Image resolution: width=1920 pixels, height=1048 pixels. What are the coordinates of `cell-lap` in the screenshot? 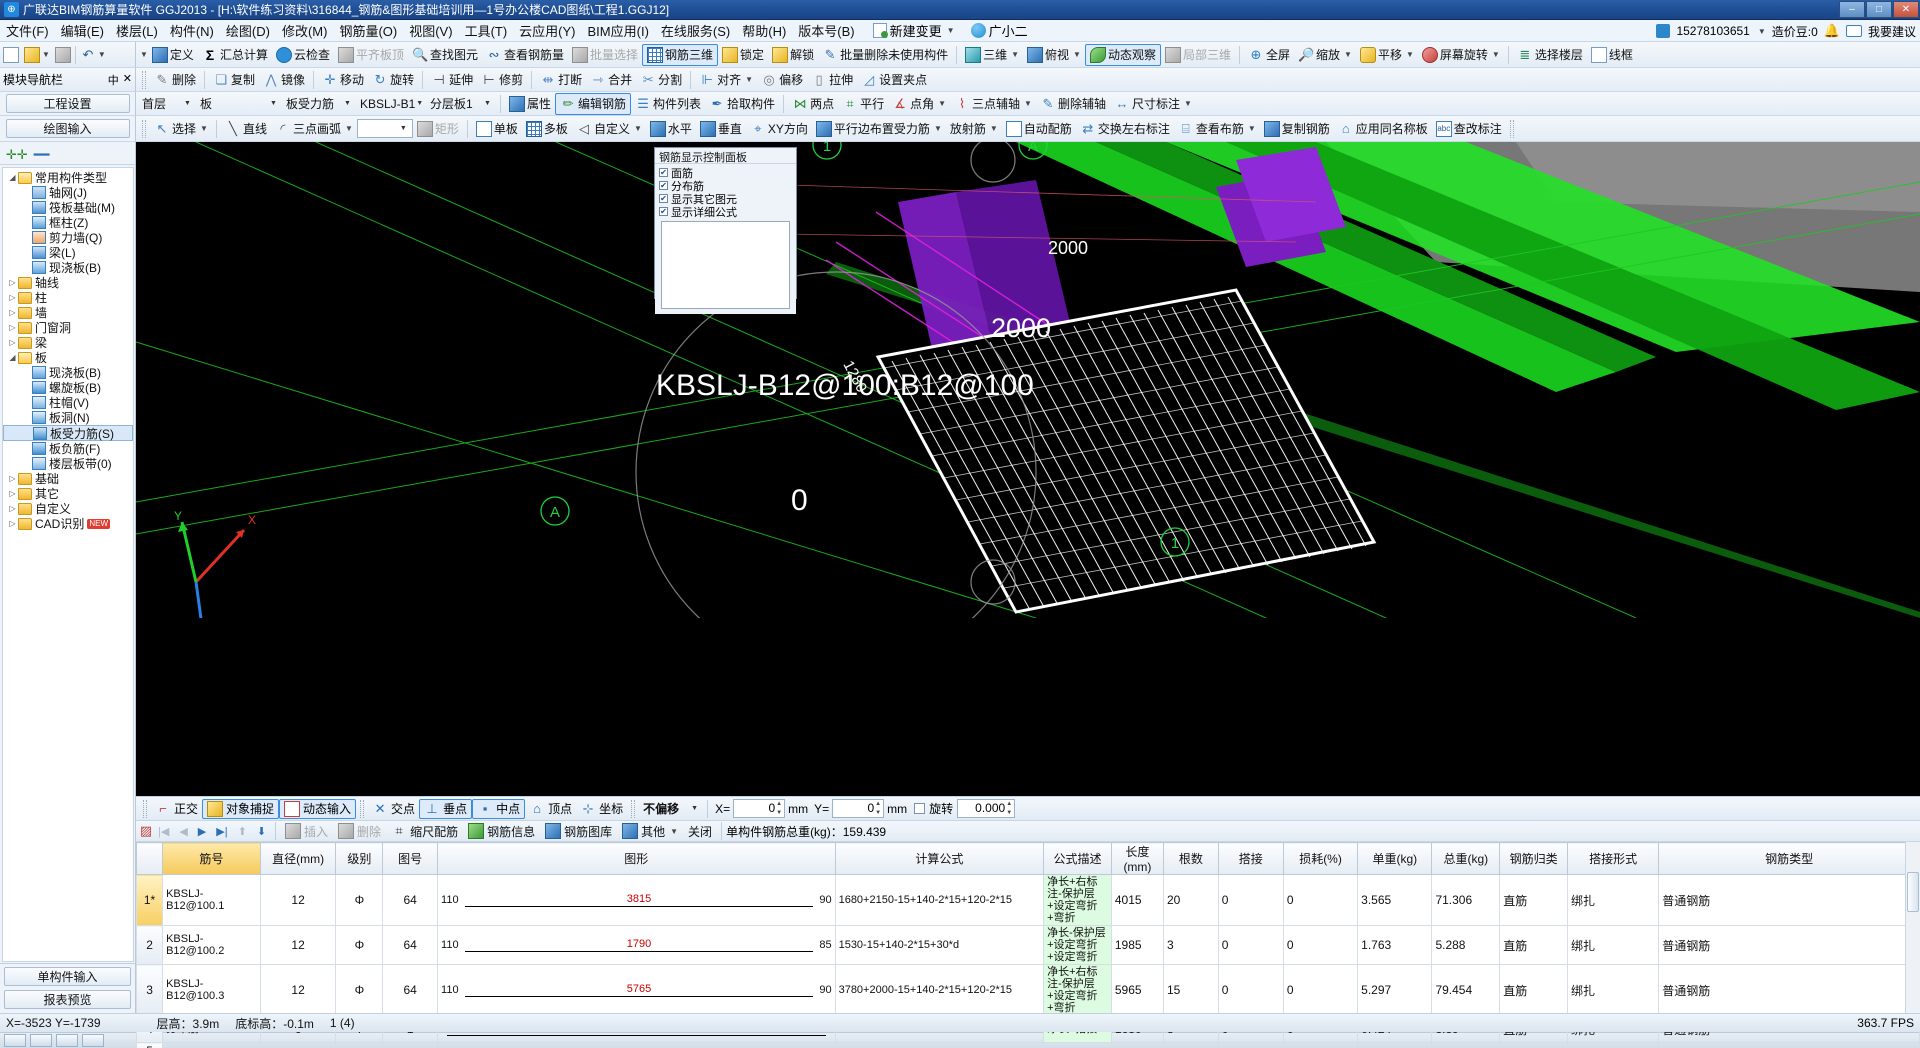 It's located at (1250, 1045).